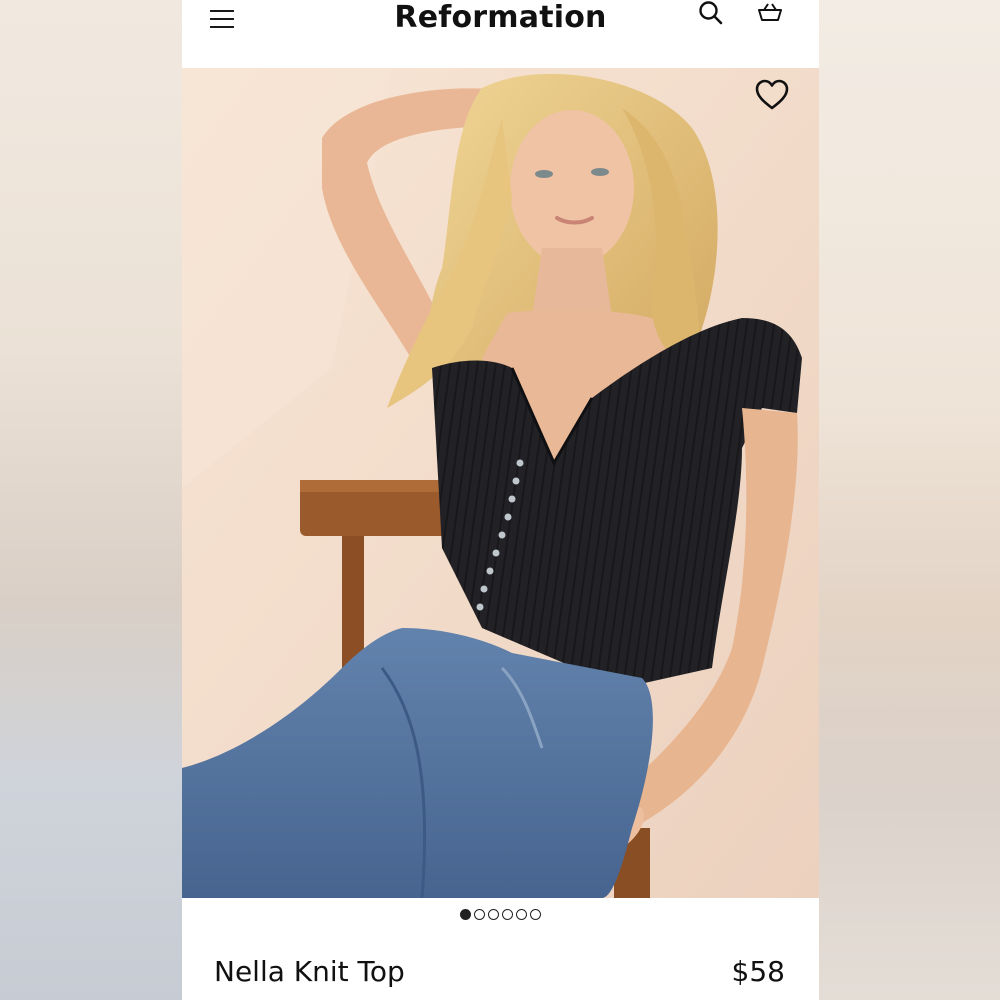 The height and width of the screenshot is (1000, 1000). What do you see at coordinates (500, 918) in the screenshot?
I see `carousel-indicators` at bounding box center [500, 918].